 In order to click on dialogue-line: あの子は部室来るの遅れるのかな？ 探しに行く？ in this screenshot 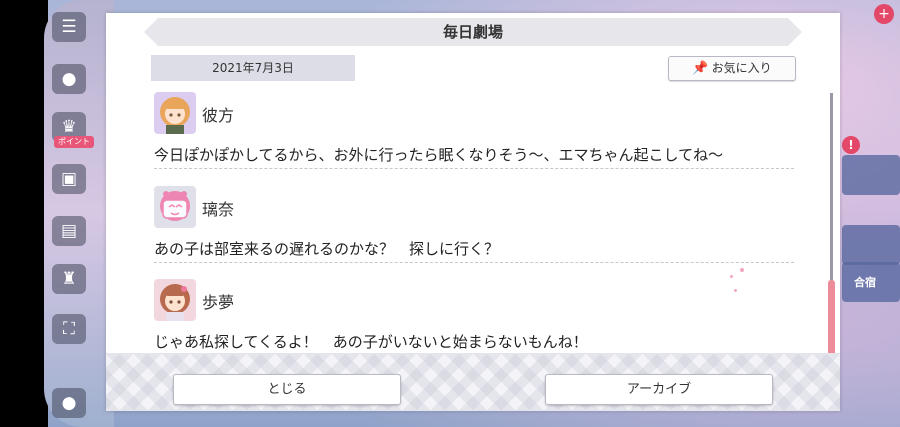, I will do `click(327, 249)`.